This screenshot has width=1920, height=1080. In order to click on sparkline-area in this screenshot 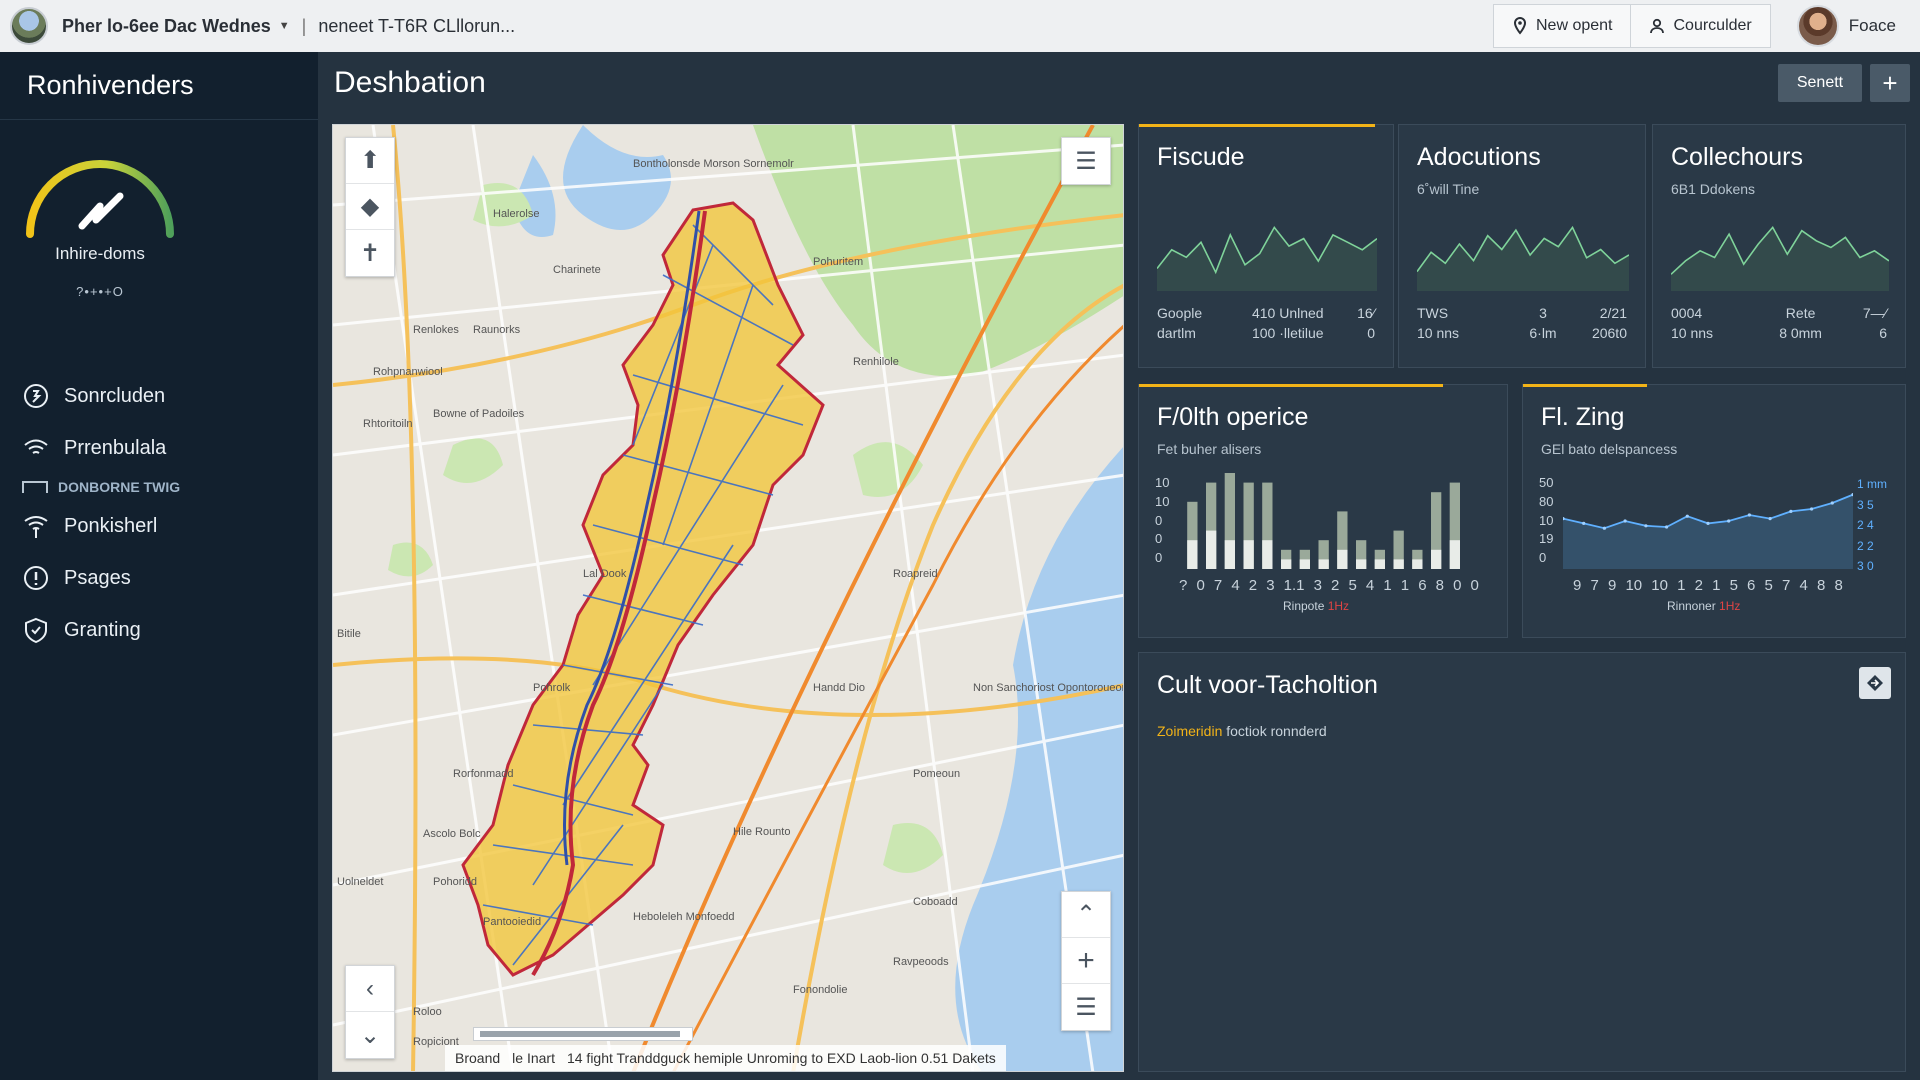, I will do `click(1780, 259)`.